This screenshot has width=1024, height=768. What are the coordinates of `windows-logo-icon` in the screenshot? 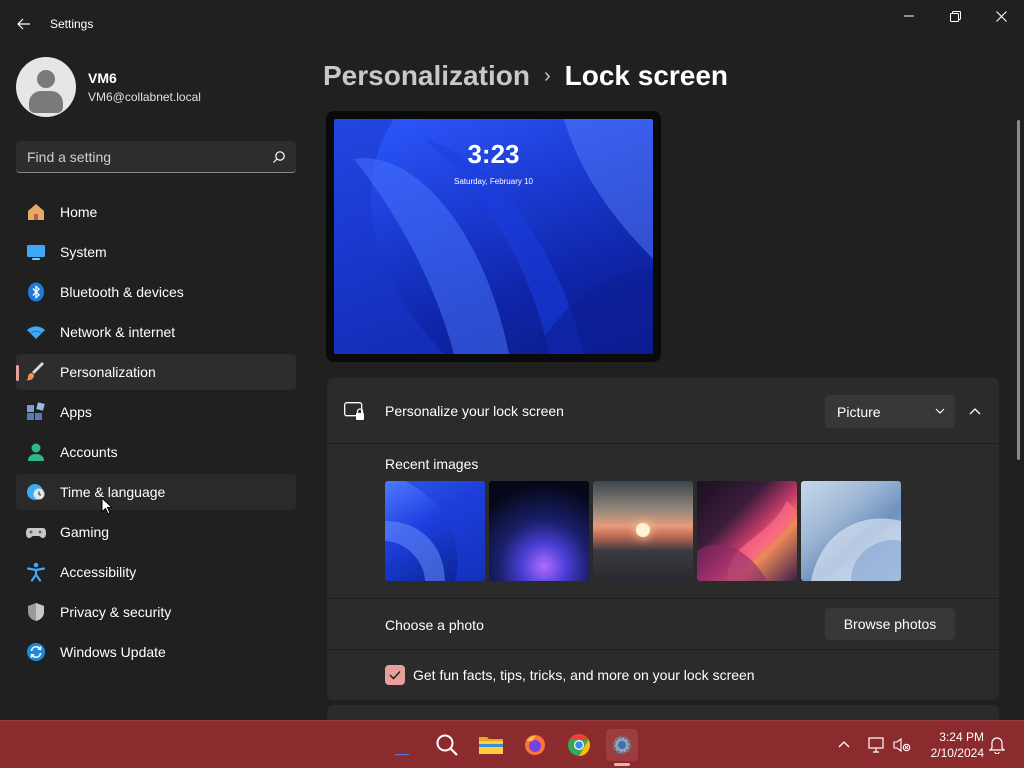 It's located at (402, 755).